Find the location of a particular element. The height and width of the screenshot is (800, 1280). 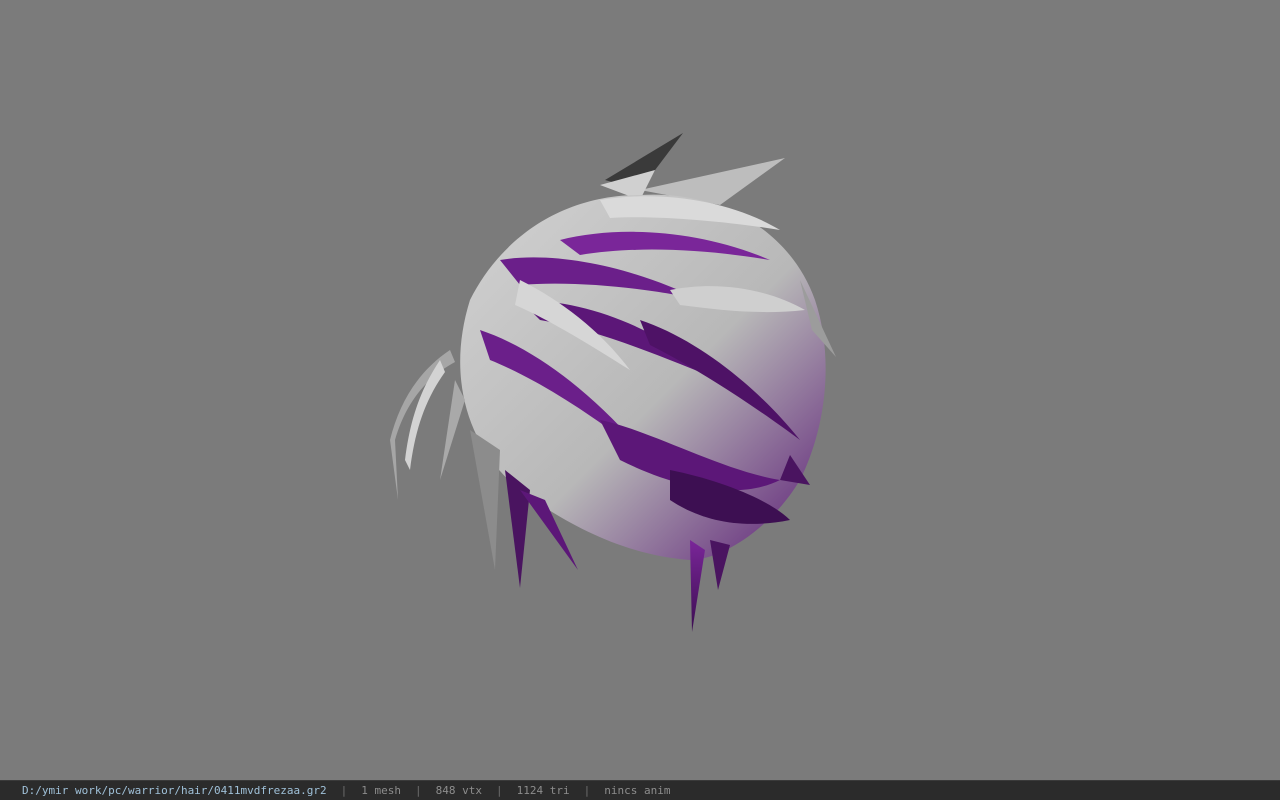

triangle-count: 1124 tri is located at coordinates (543, 790).